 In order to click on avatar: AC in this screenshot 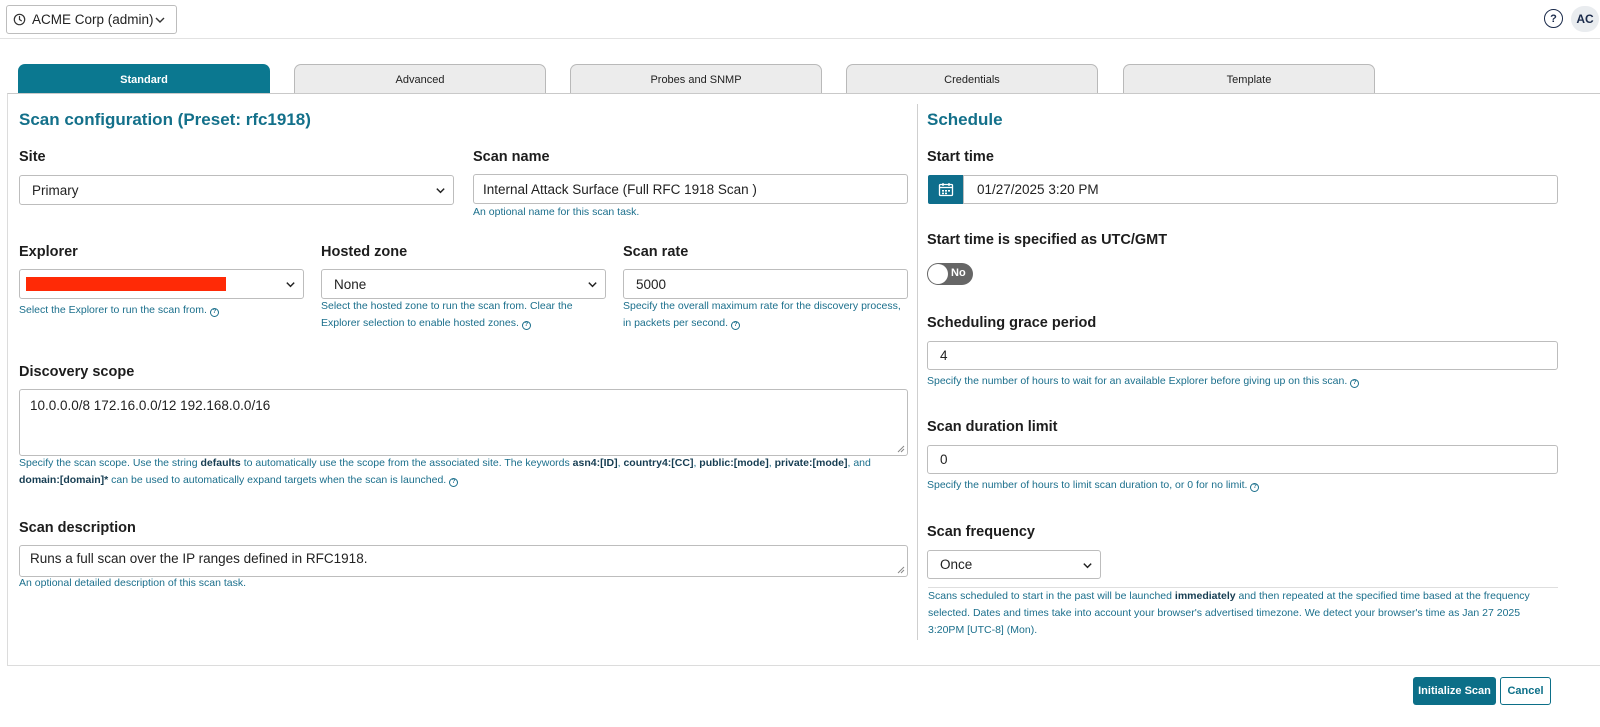, I will do `click(1585, 19)`.